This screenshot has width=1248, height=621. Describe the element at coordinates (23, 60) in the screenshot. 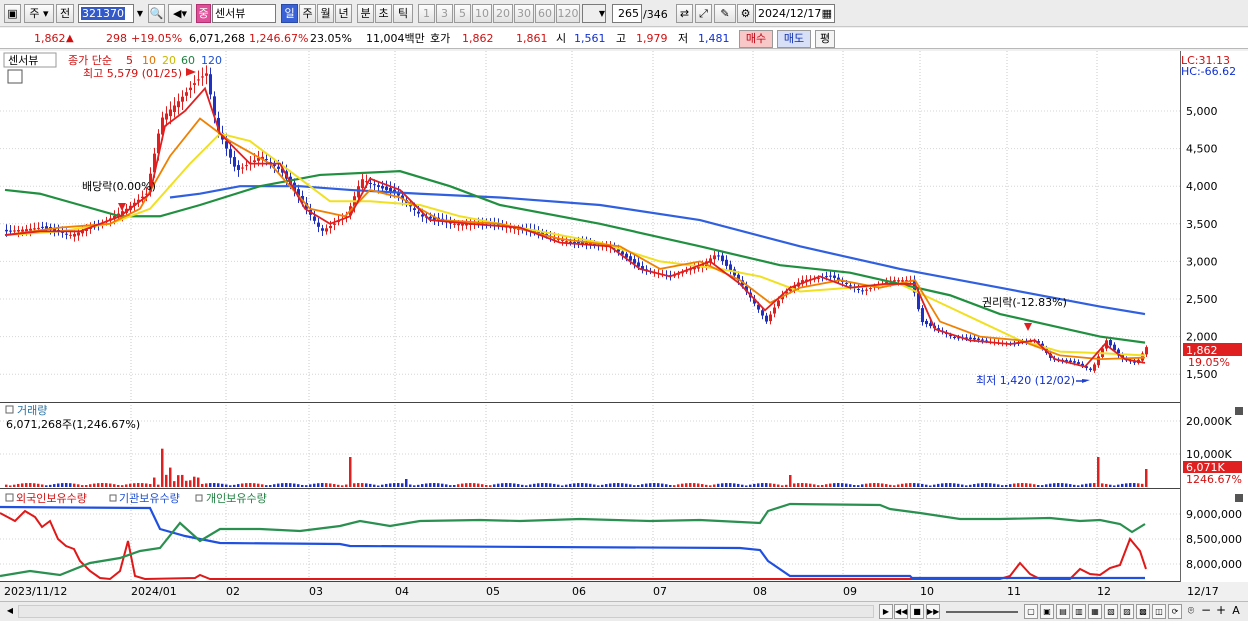

I see `price-panel-title: 센서뷰` at that location.